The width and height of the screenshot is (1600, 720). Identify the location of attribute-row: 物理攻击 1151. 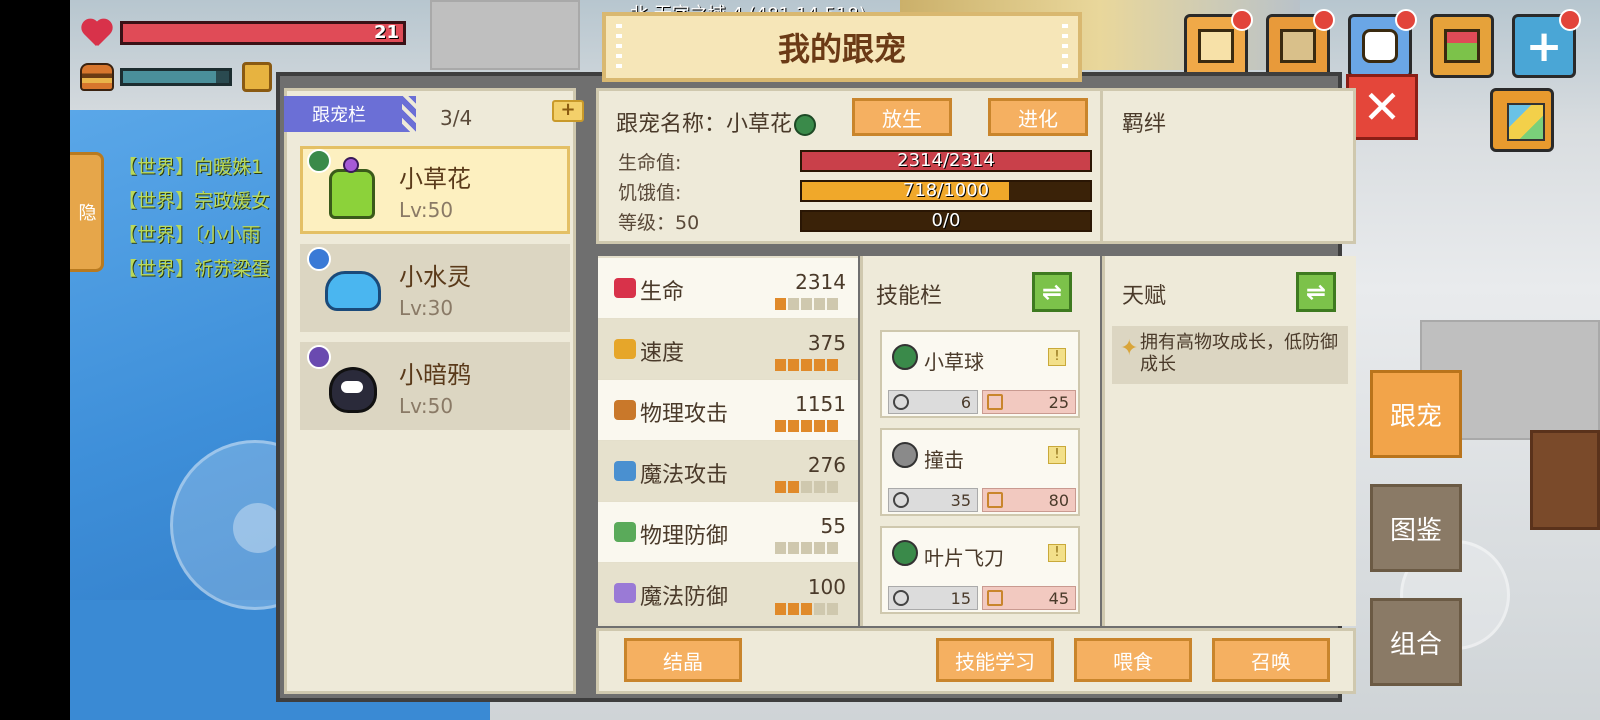
(728, 410).